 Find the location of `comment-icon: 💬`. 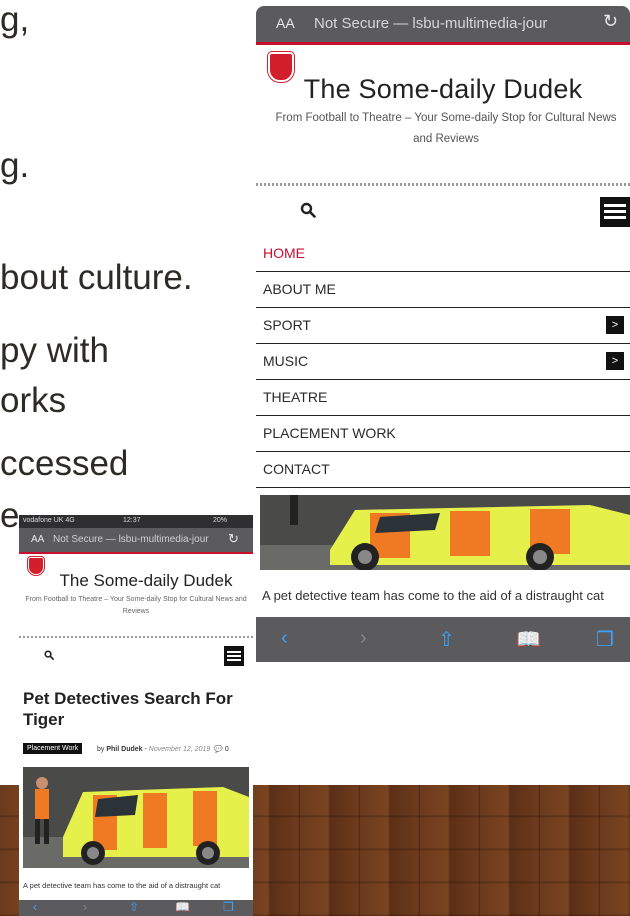

comment-icon: 💬 is located at coordinates (218, 749).